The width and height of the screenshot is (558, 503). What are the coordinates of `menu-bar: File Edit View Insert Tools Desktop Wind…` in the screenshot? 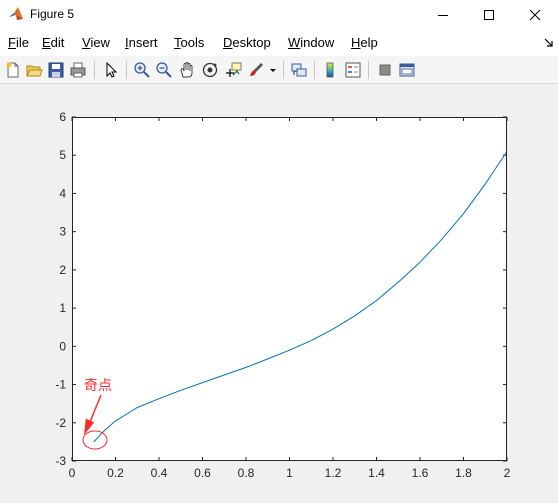 It's located at (279, 43).